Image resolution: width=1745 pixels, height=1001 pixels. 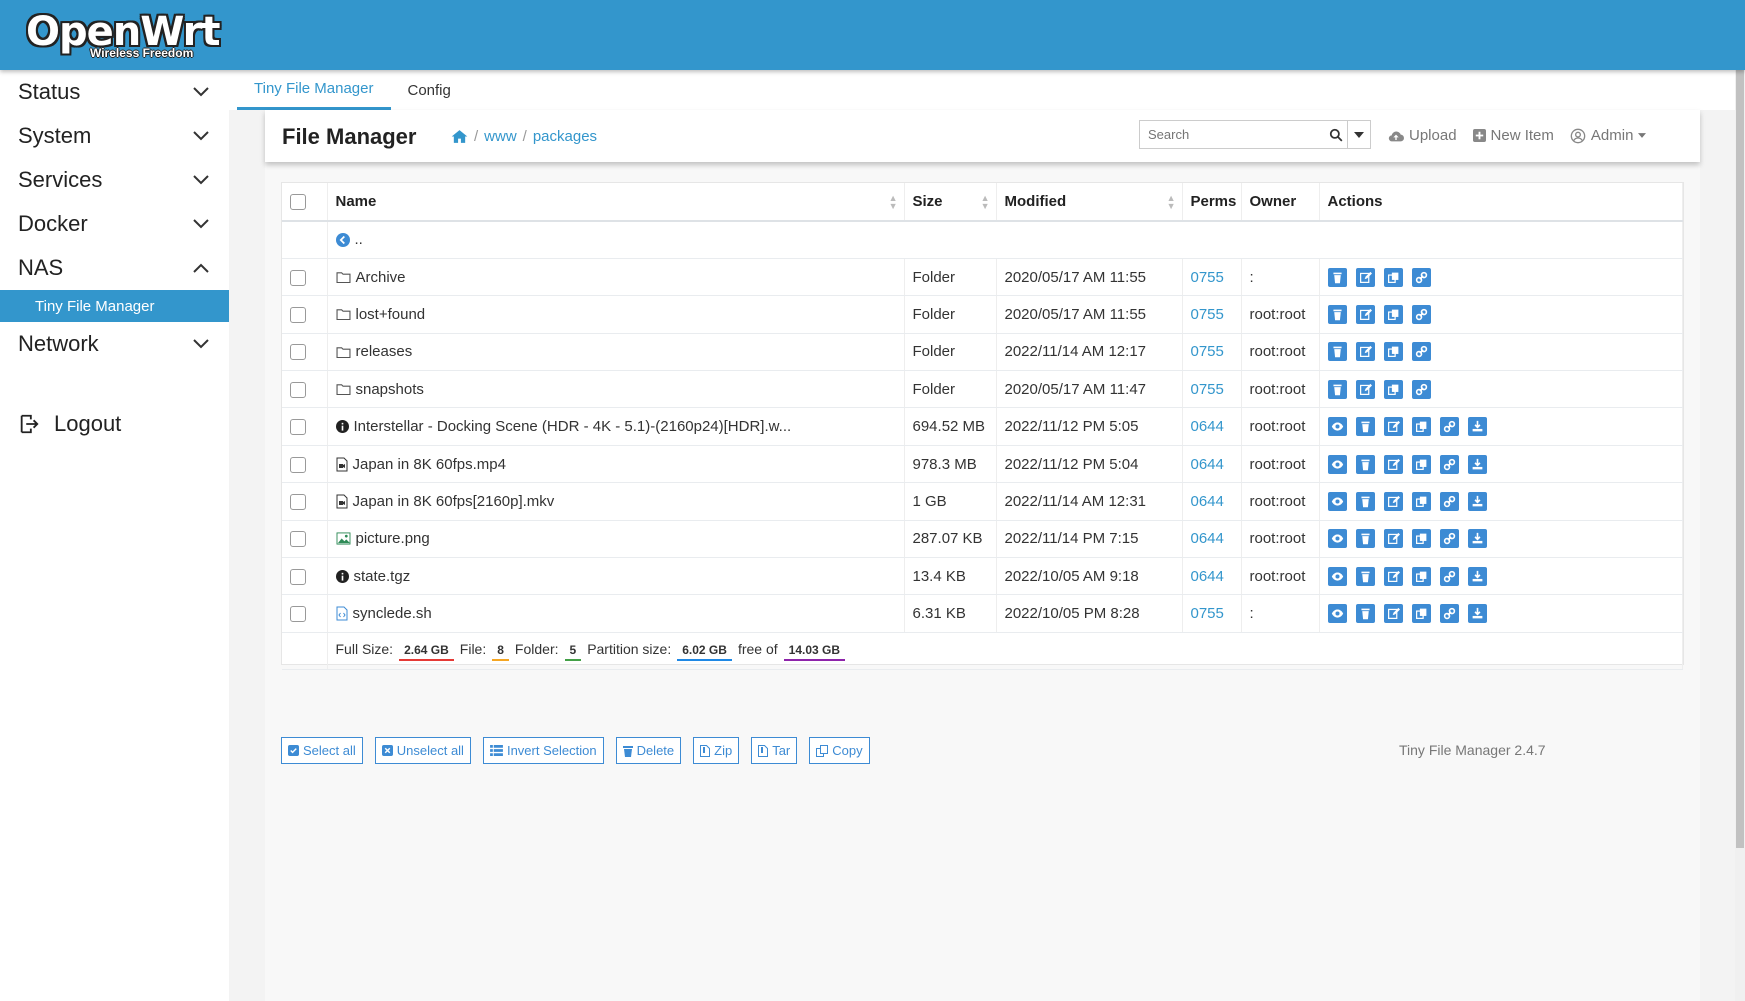 I want to click on file-name-cell: synclede.sh, so click(x=616, y=613).